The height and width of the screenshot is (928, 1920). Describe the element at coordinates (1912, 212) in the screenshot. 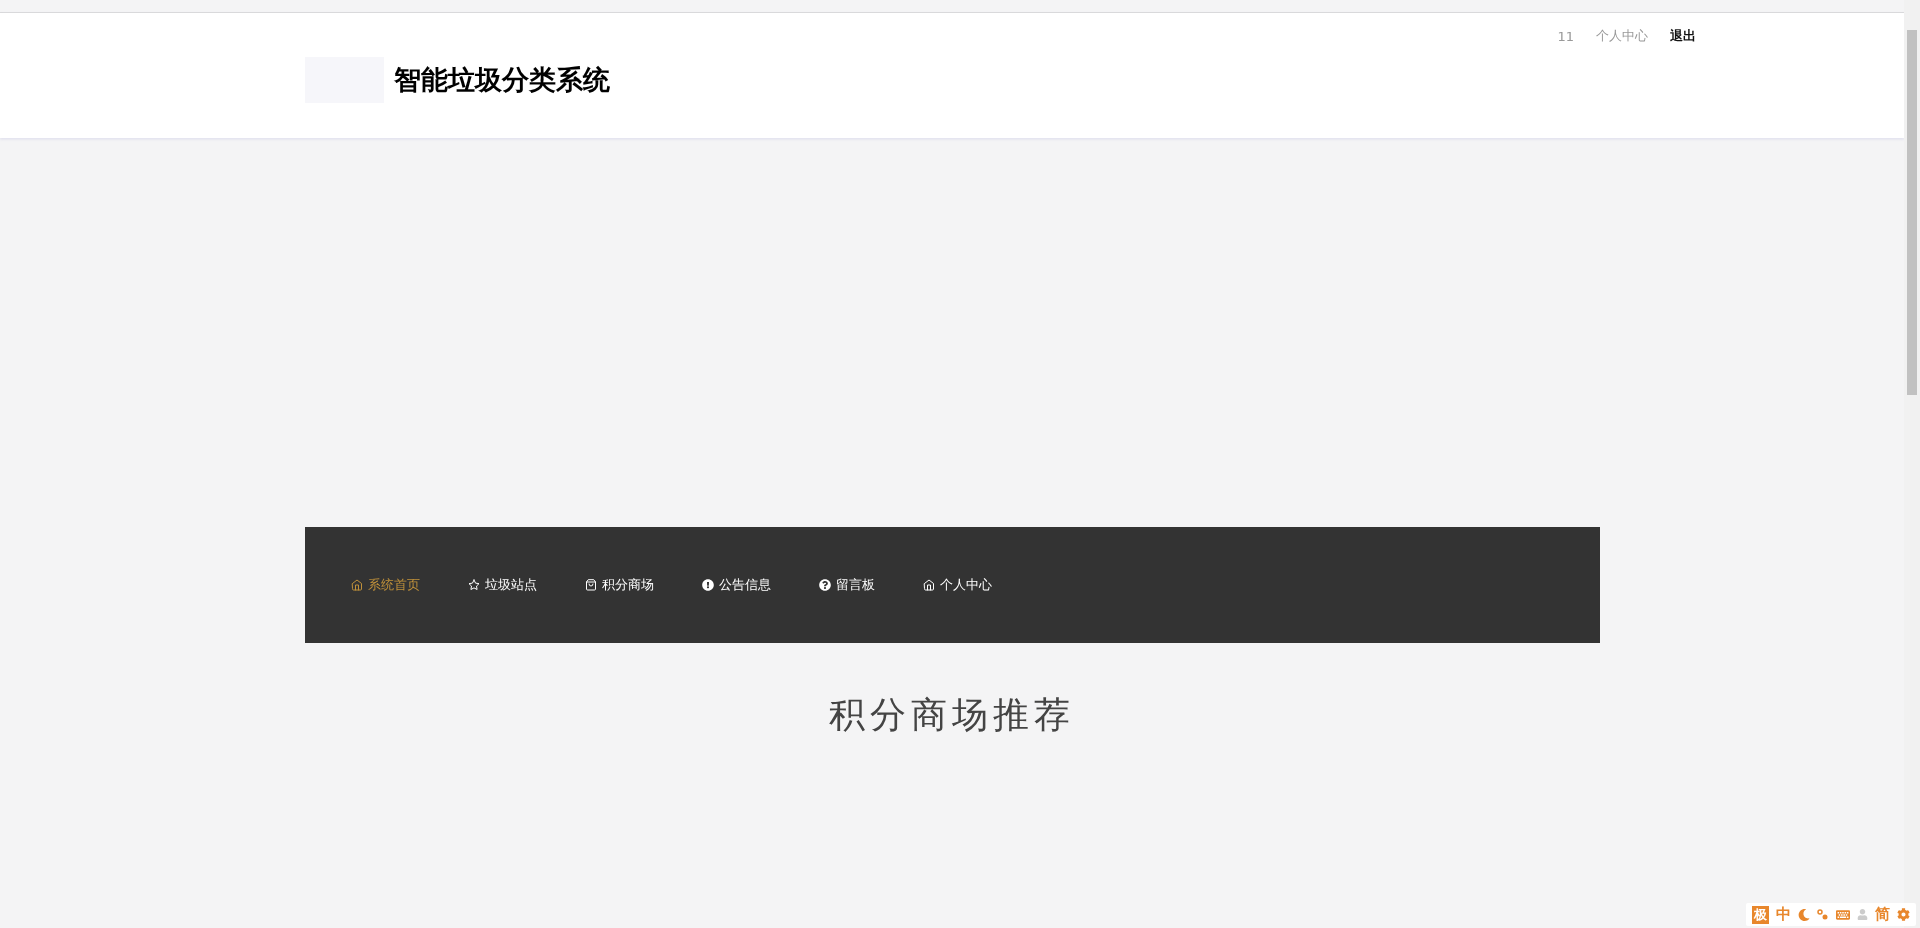

I see `scrollbar-thumb` at that location.